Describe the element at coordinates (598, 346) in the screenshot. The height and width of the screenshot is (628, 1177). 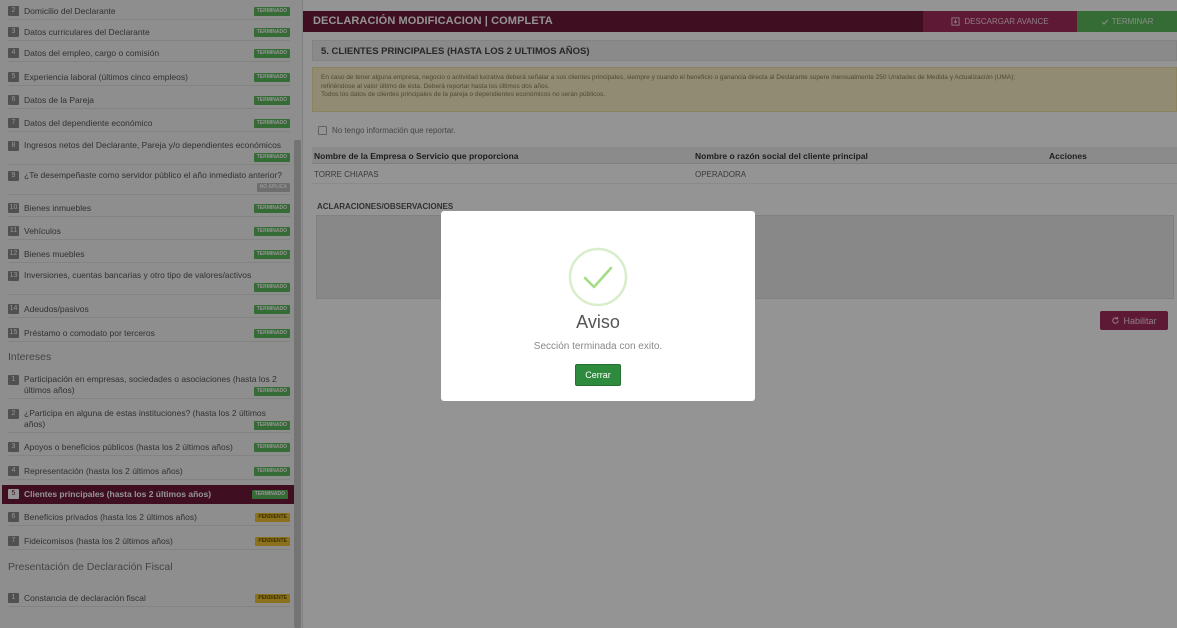
I see `modal-message: Sección terminada con exito.` at that location.